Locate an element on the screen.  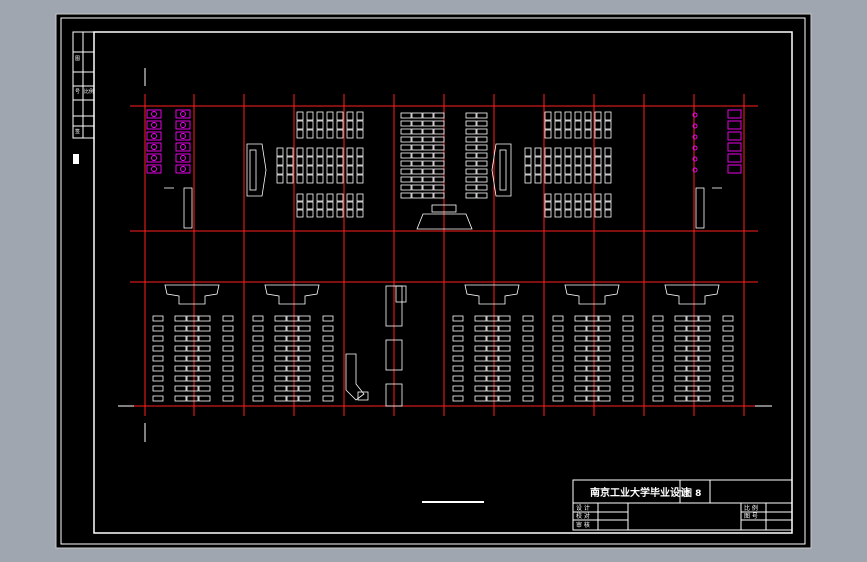
drawing-label: 图 8 is located at coordinates (692, 493).